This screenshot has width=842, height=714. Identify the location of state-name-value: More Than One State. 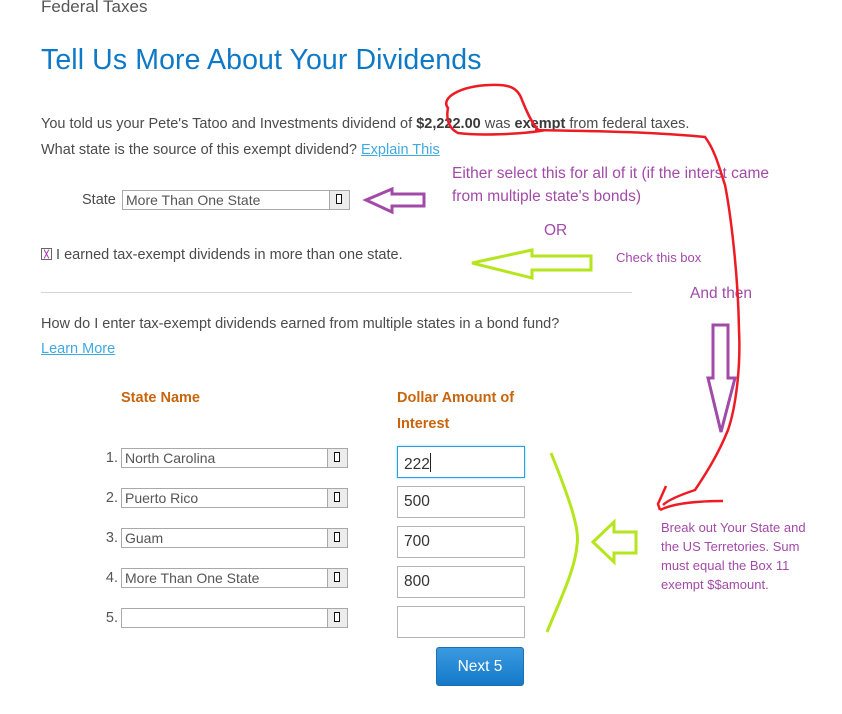
(192, 578).